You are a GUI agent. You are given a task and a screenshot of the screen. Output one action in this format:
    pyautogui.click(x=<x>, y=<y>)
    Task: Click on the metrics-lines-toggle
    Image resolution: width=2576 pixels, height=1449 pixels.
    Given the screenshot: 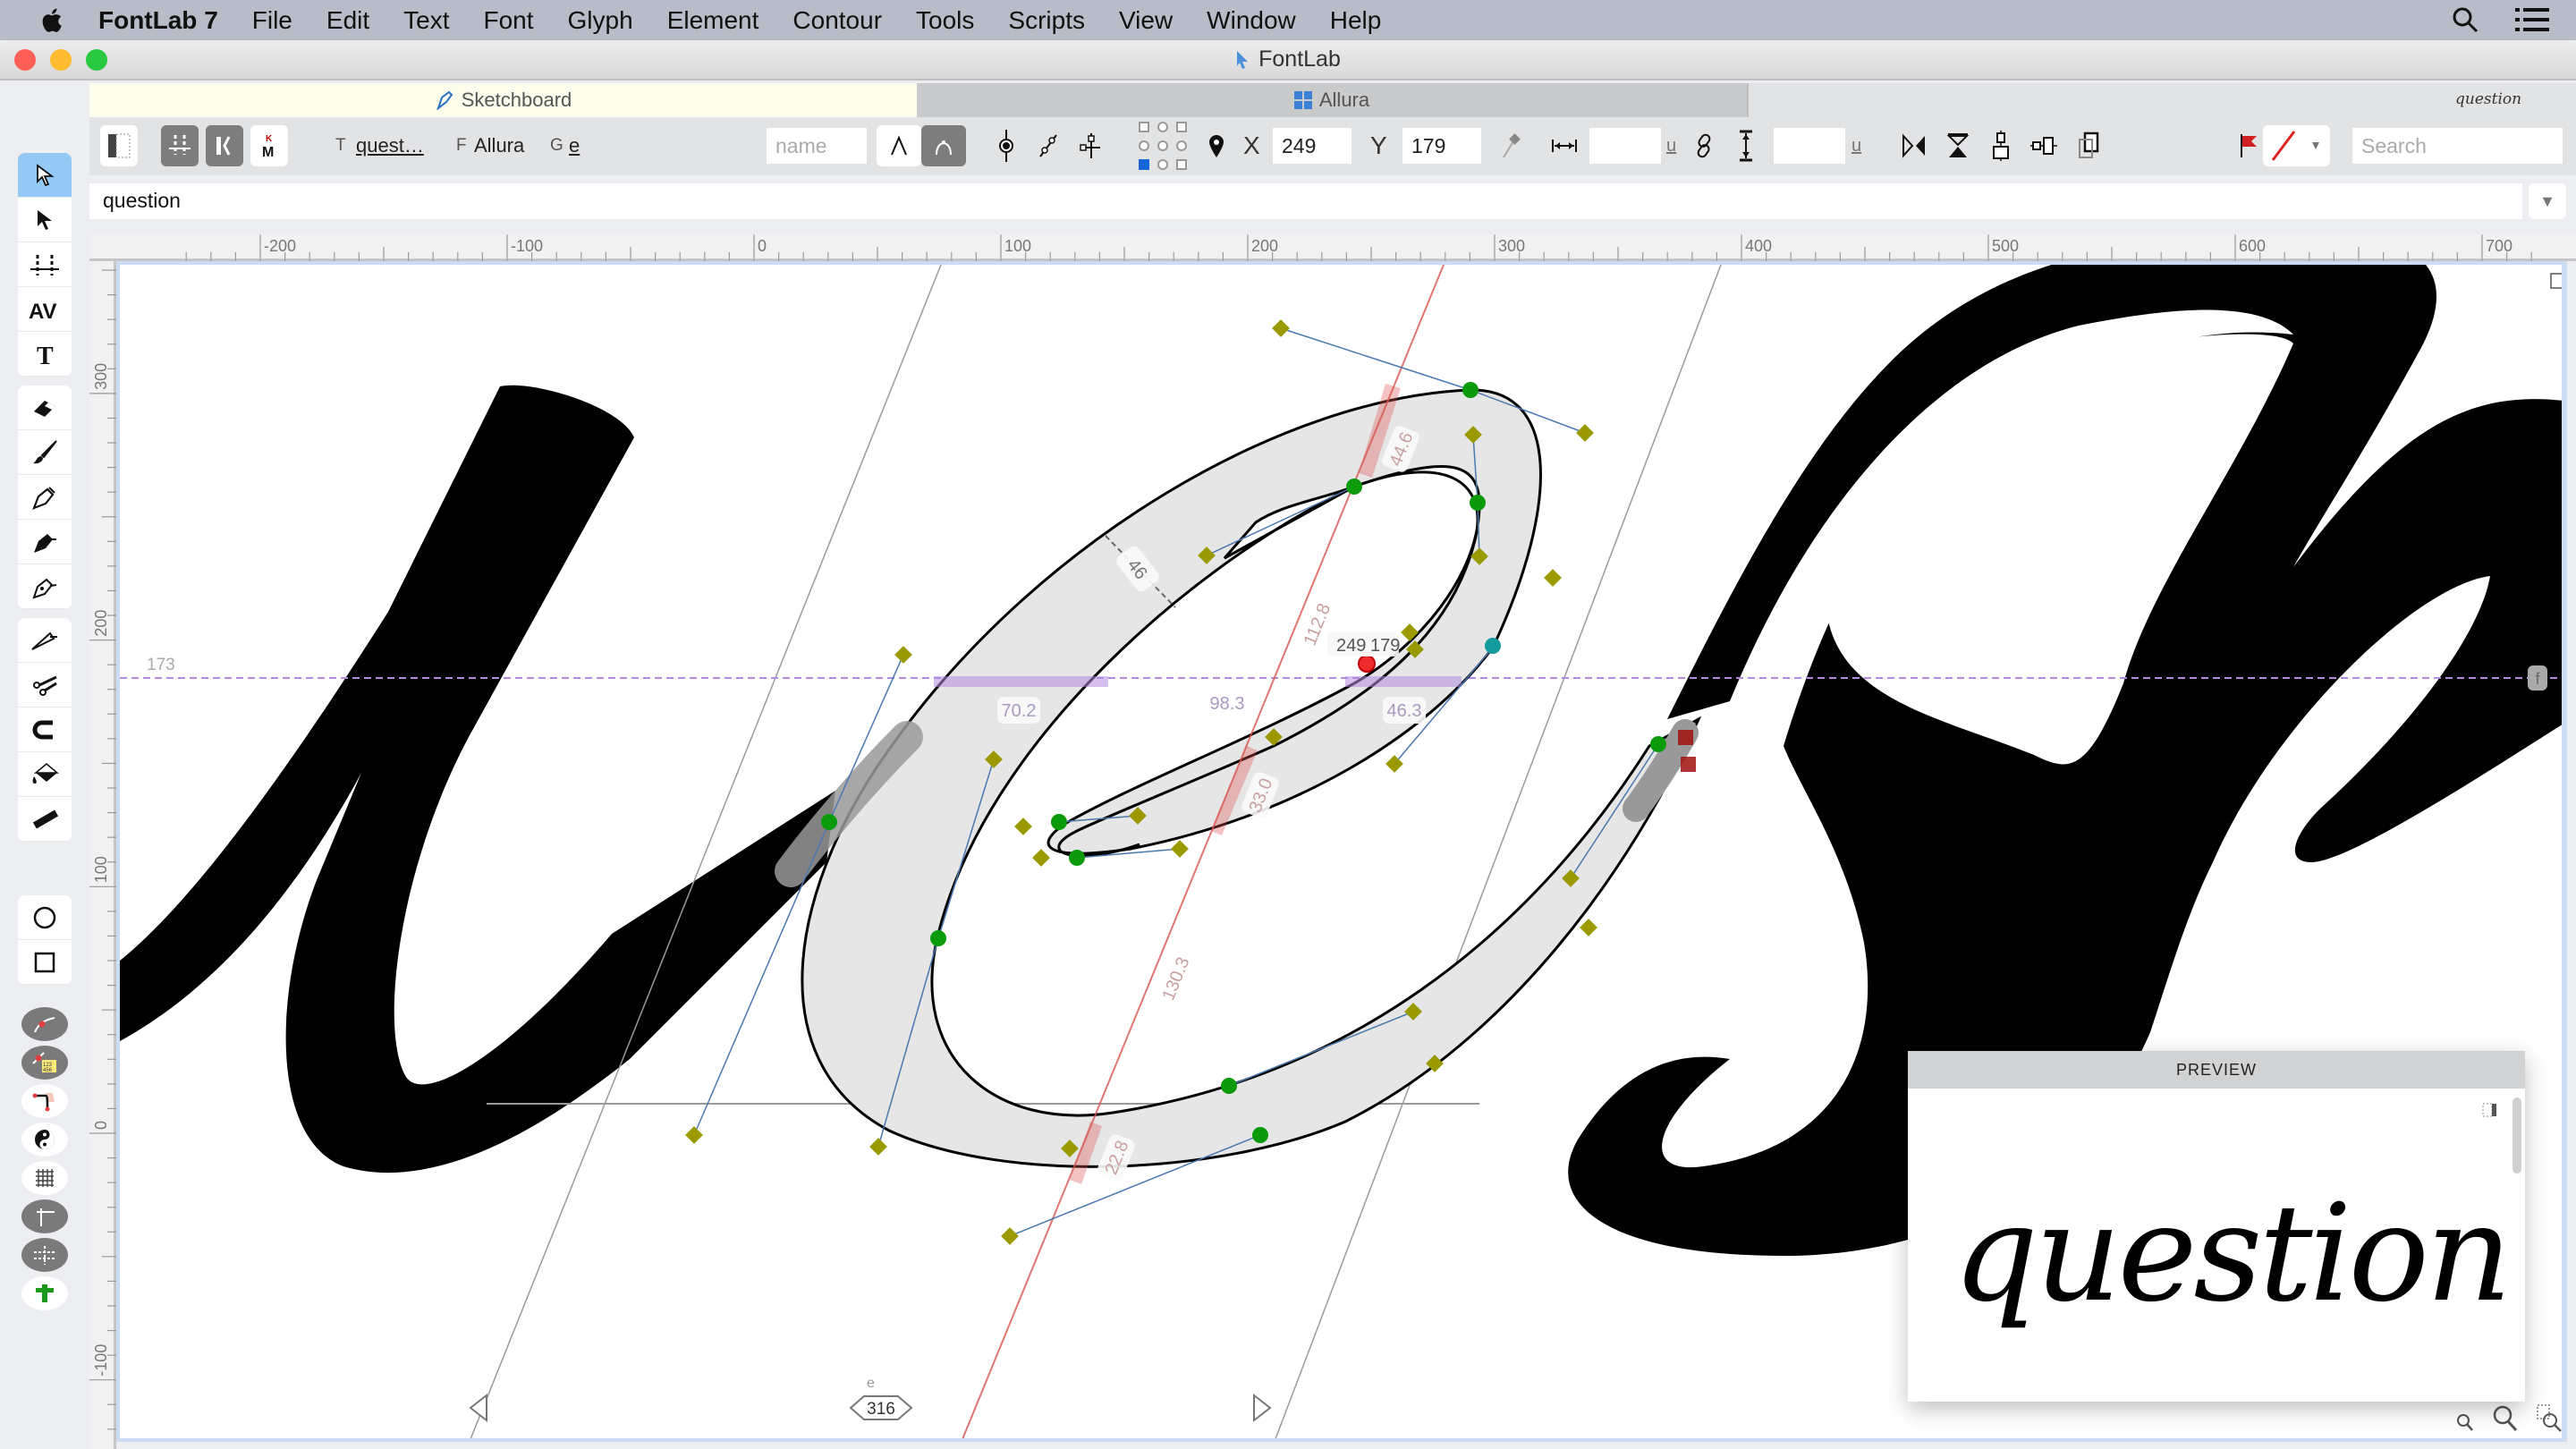 What is the action you would take?
    pyautogui.click(x=44, y=1255)
    